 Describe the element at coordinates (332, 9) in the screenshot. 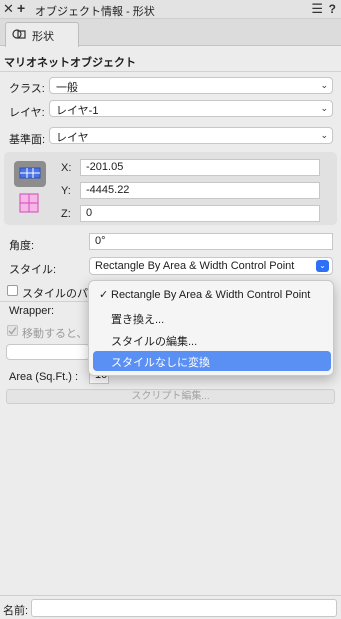

I see `help-icon: ?` at that location.